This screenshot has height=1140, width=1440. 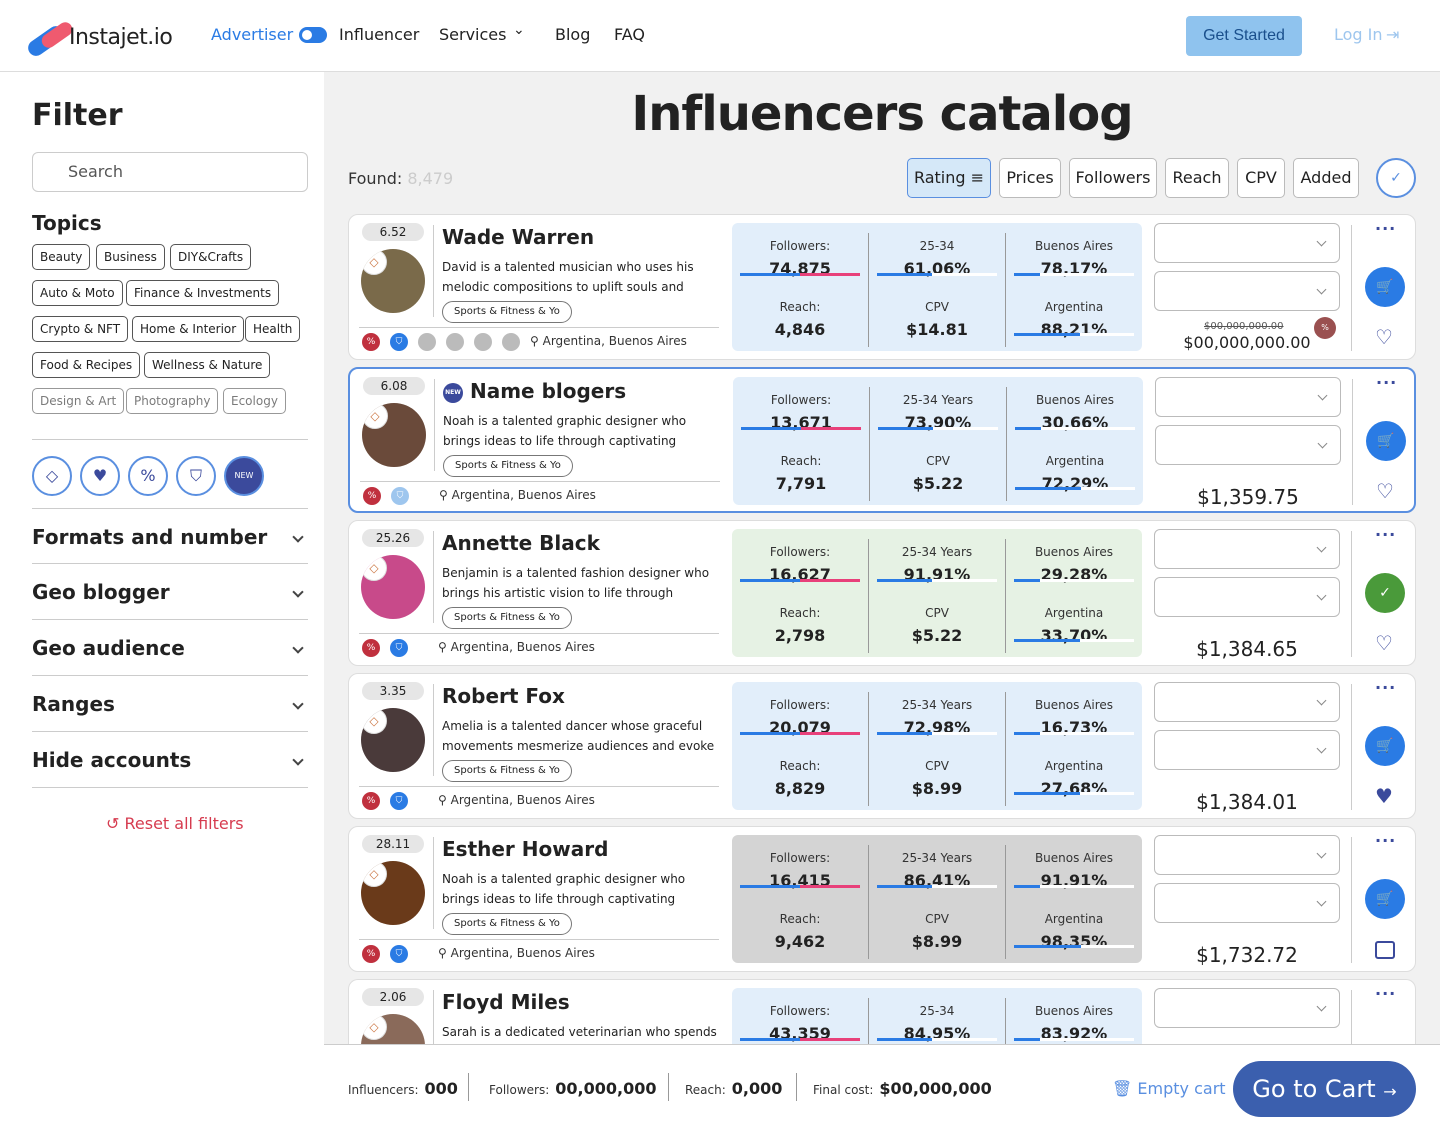 I want to click on logo: Instajet.io, so click(x=100, y=39).